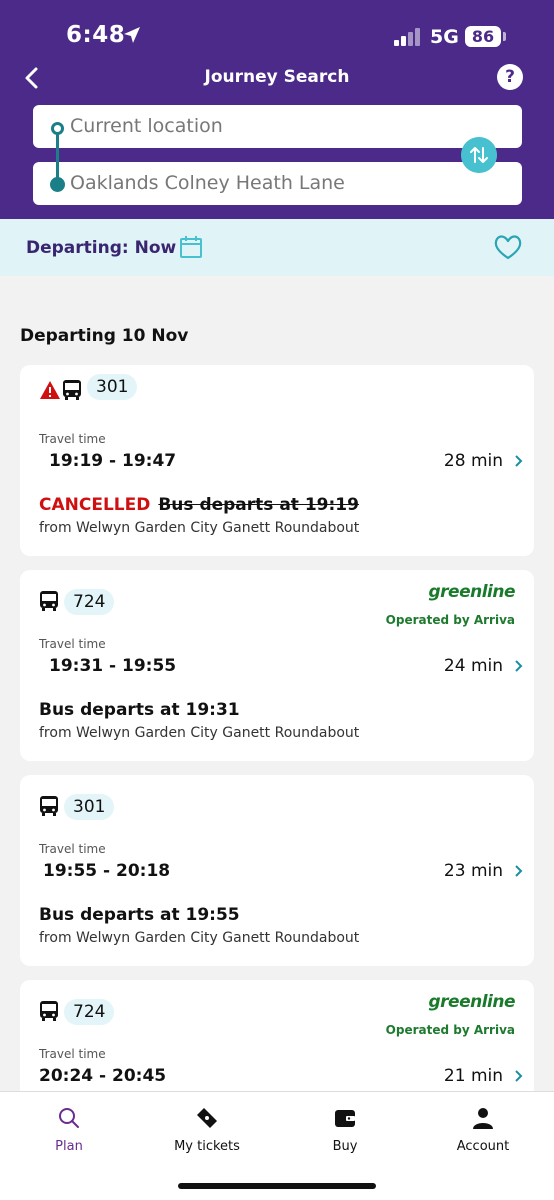 Image resolution: width=554 pixels, height=1200 pixels. I want to click on tab-label: My tickets, so click(207, 1146).